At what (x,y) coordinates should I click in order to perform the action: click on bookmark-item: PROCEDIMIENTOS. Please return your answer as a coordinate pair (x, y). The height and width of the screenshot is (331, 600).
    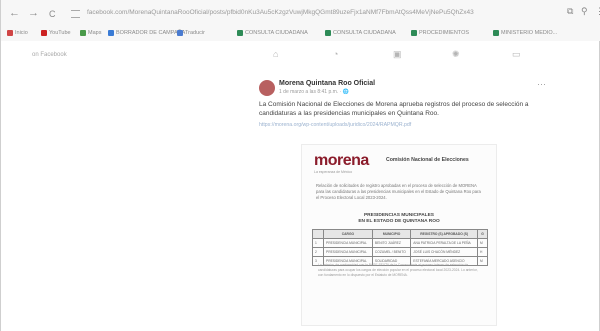
    Looking at the image, I should click on (440, 33).